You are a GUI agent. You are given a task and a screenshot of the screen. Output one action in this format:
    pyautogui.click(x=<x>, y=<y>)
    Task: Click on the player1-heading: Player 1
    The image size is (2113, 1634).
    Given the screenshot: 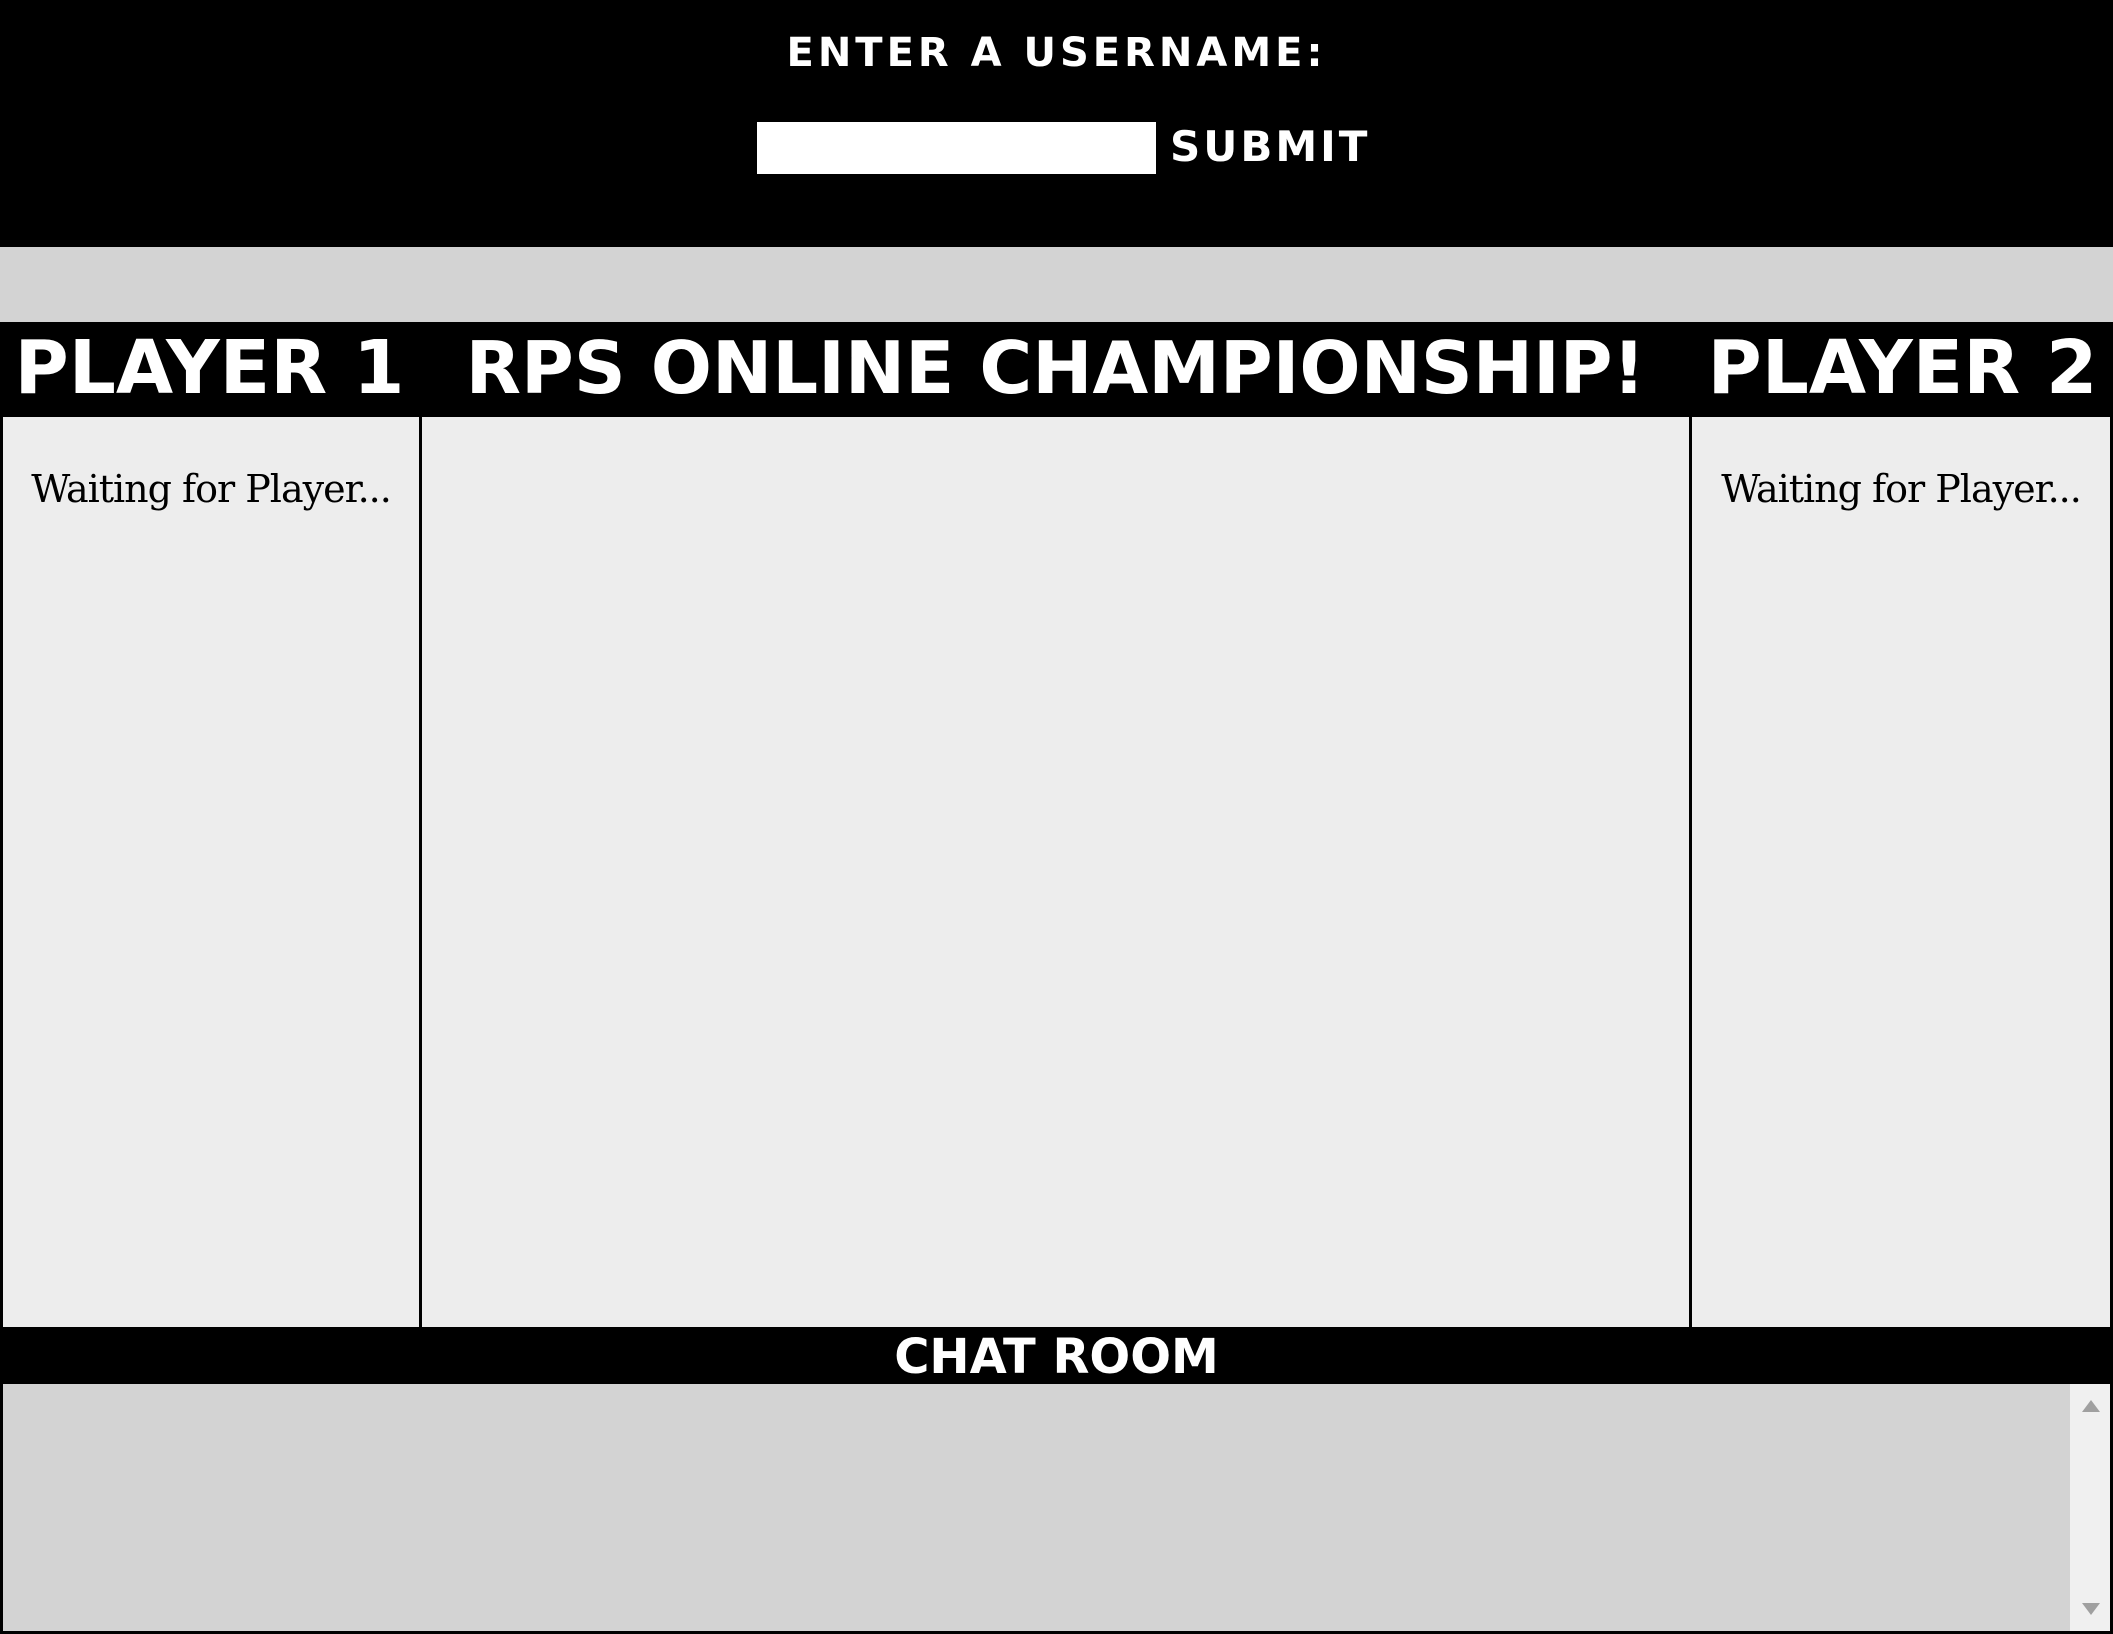 What is the action you would take?
    pyautogui.click(x=209, y=368)
    